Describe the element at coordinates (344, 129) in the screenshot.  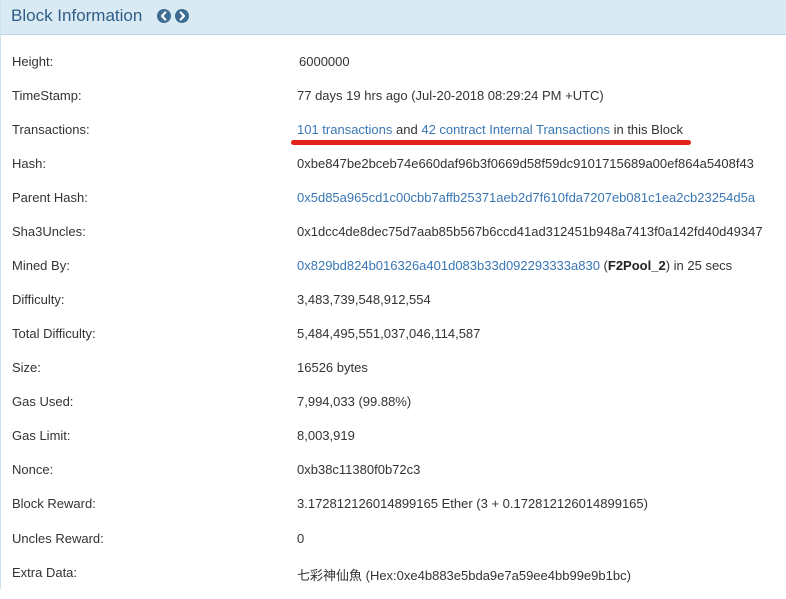
I see `transactions-link: 101 transactions` at that location.